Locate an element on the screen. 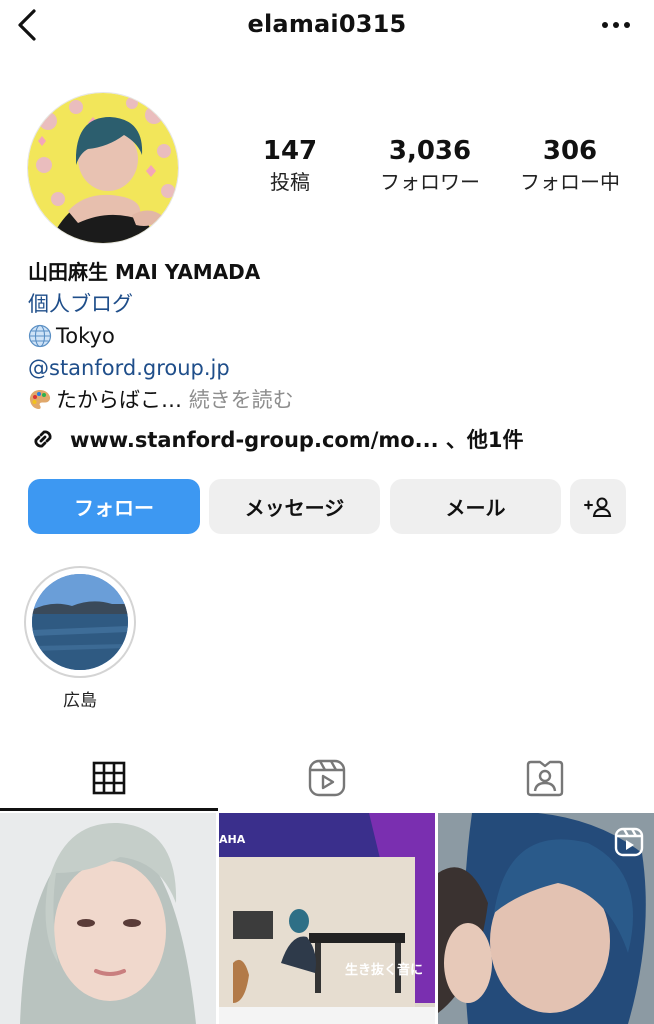  bio-more-link: 続きを読む is located at coordinates (241, 400).